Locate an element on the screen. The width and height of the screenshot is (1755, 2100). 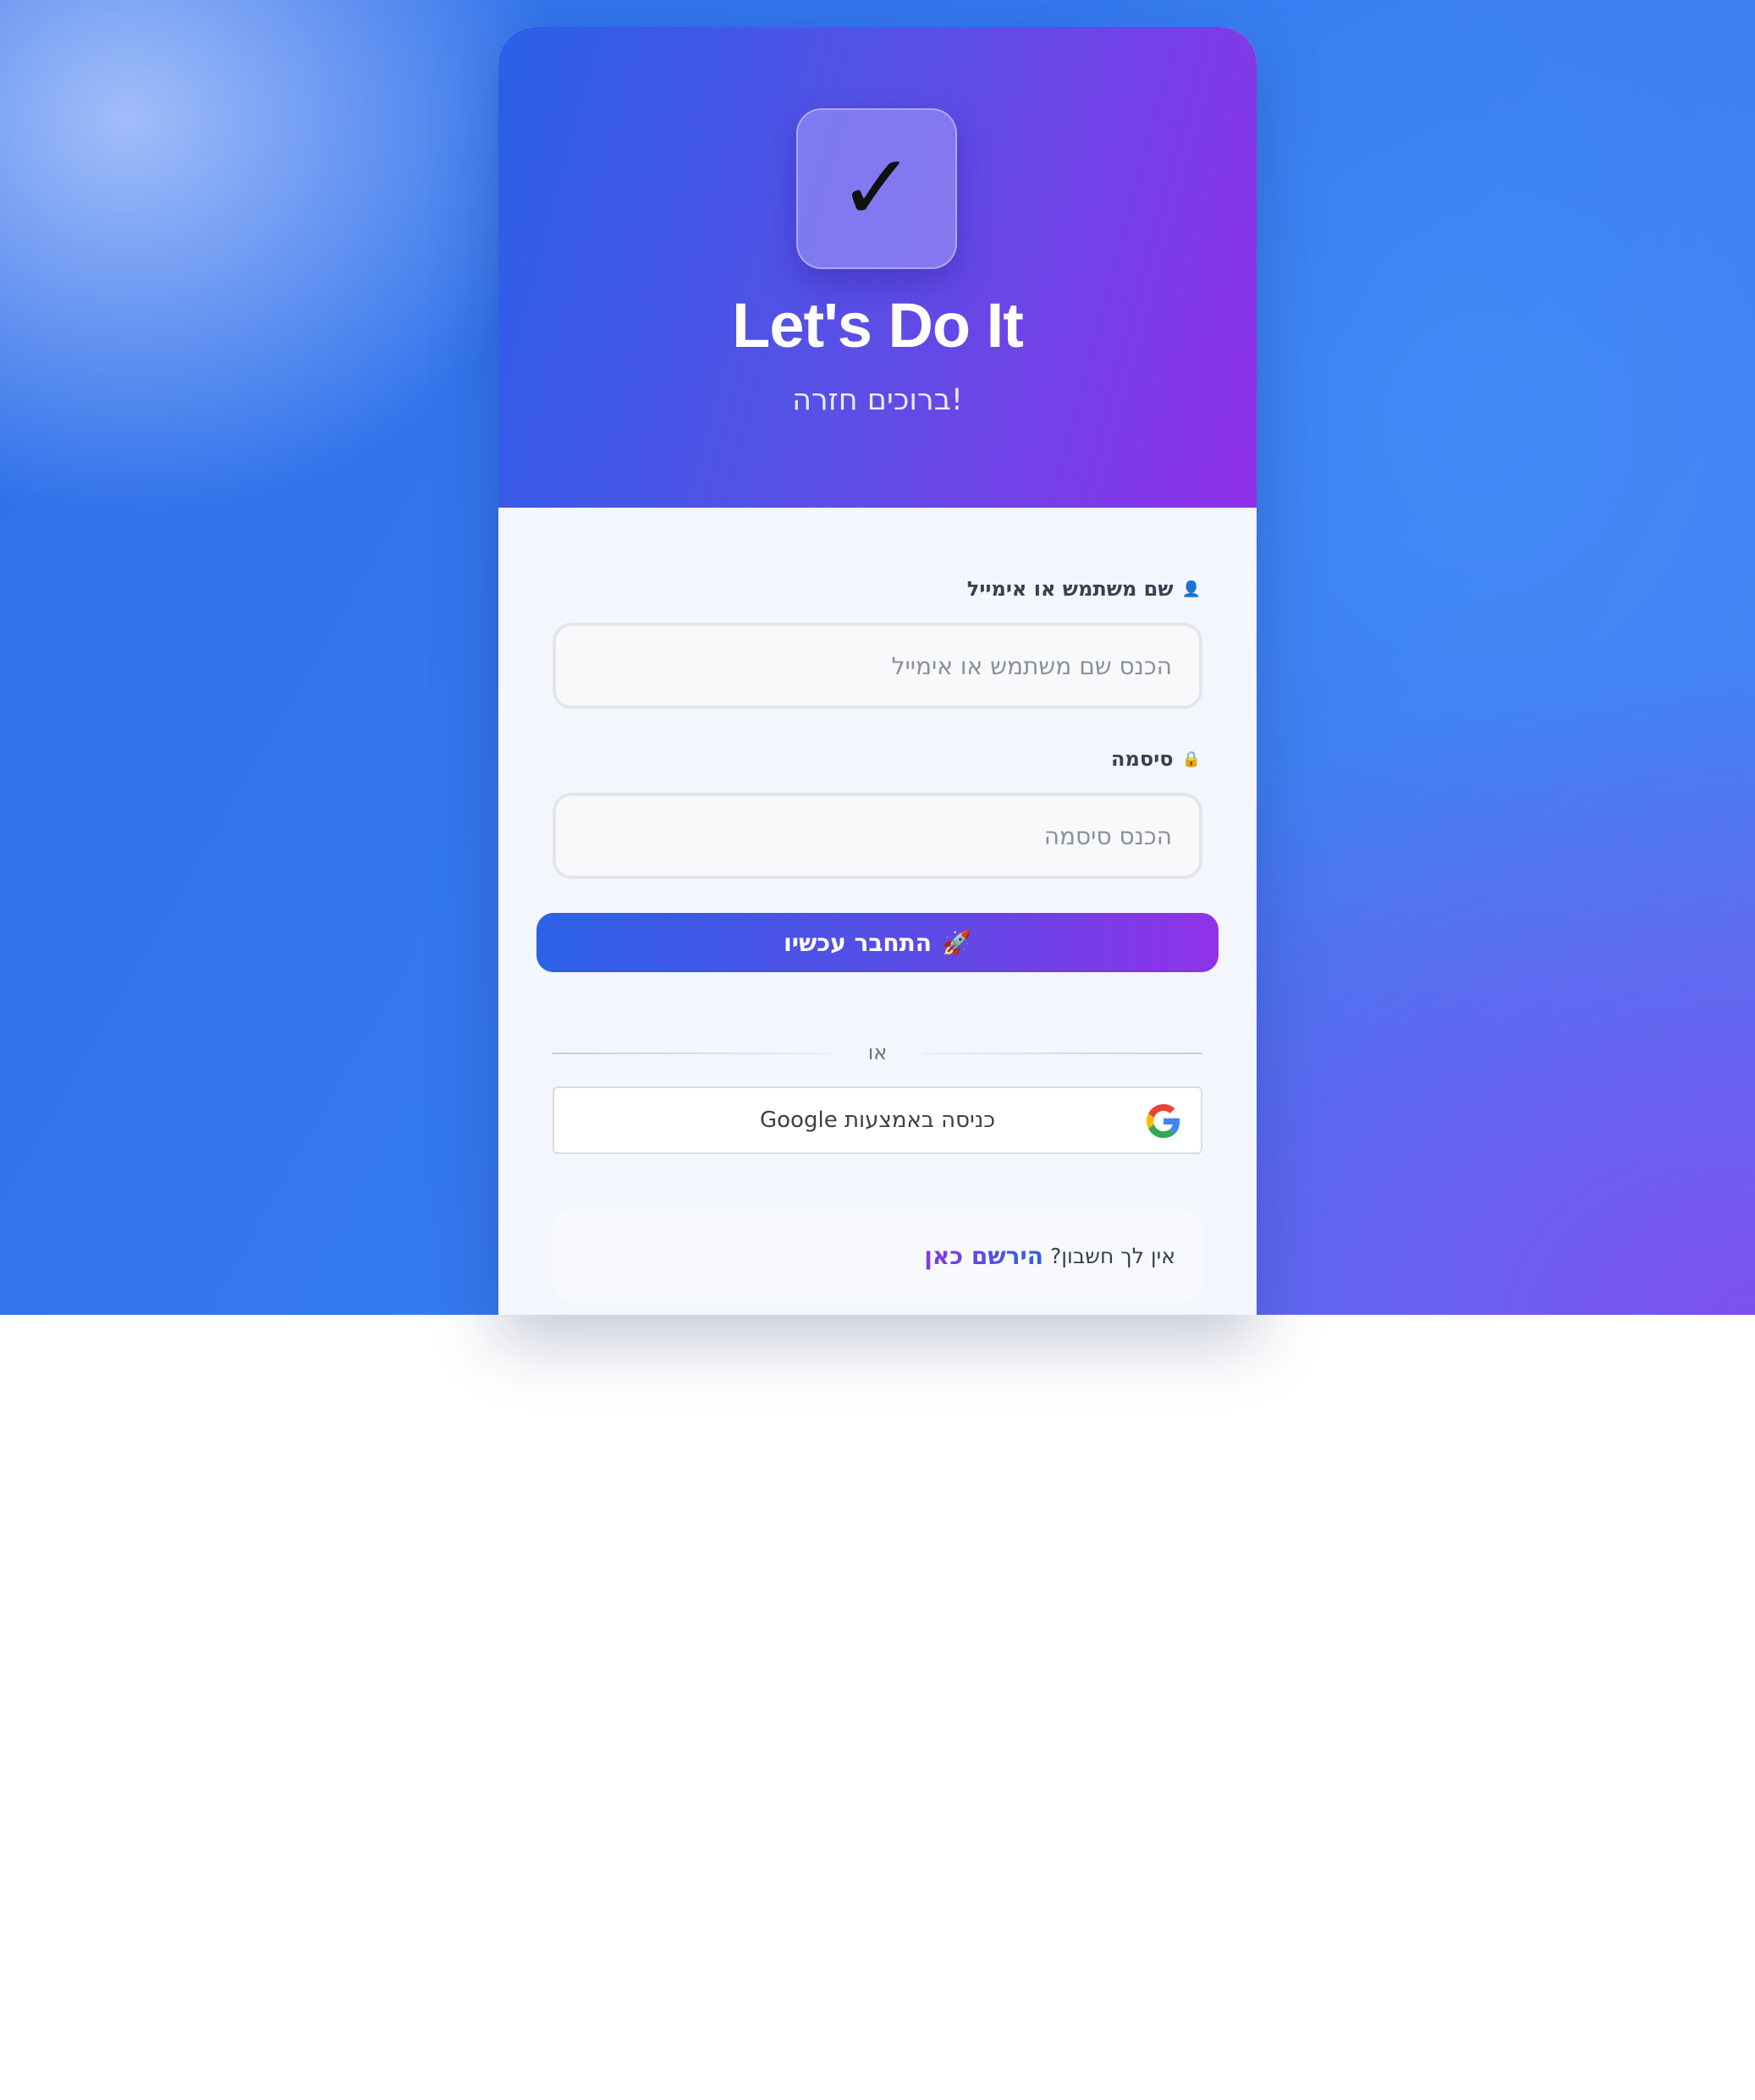
login-button: 🚀 התחבר עכשיו is located at coordinates (877, 943).